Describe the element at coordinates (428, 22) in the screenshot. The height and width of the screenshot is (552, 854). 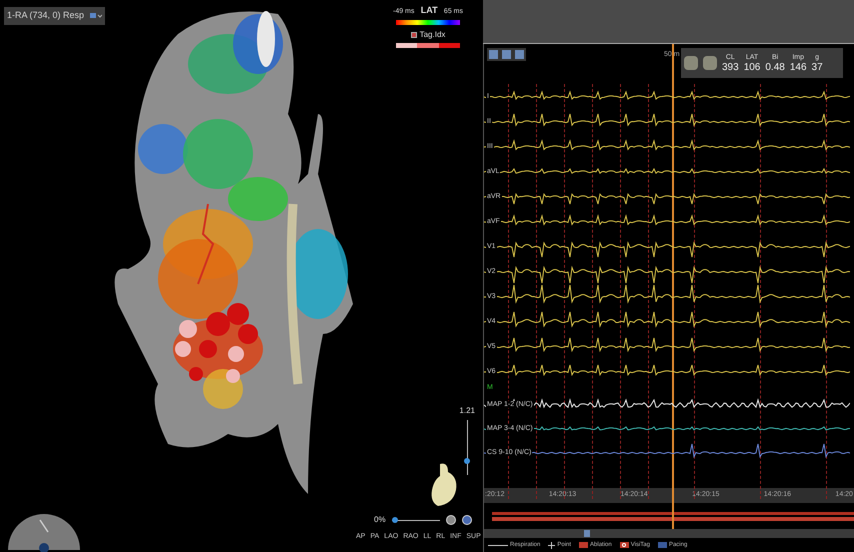
I see `lat-color-scale` at that location.